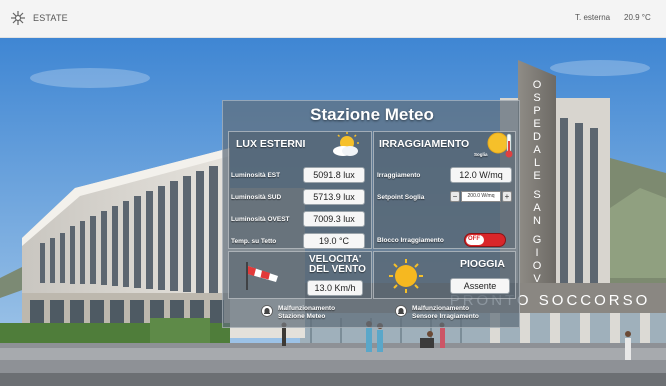 This screenshot has width=666, height=386. Describe the element at coordinates (444, 275) in the screenshot. I see `rain-box: PIOGGIA Assente` at that location.